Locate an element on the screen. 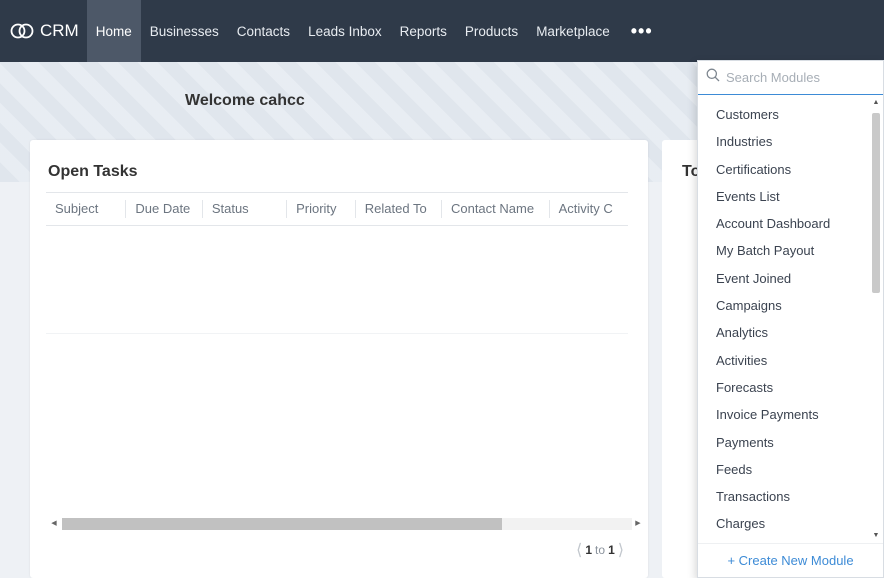 The image size is (884, 578). scroll-down-arrow-icon: ▼ is located at coordinates (876, 535).